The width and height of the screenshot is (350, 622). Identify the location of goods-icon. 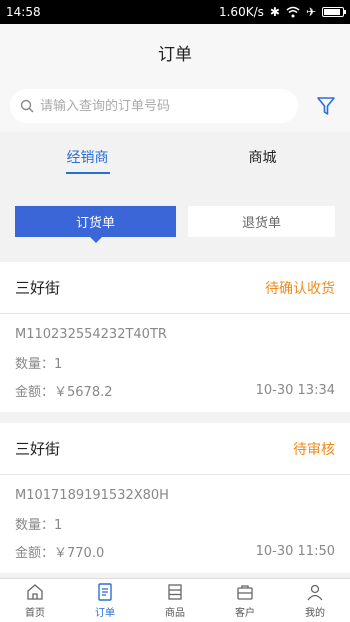
(175, 592).